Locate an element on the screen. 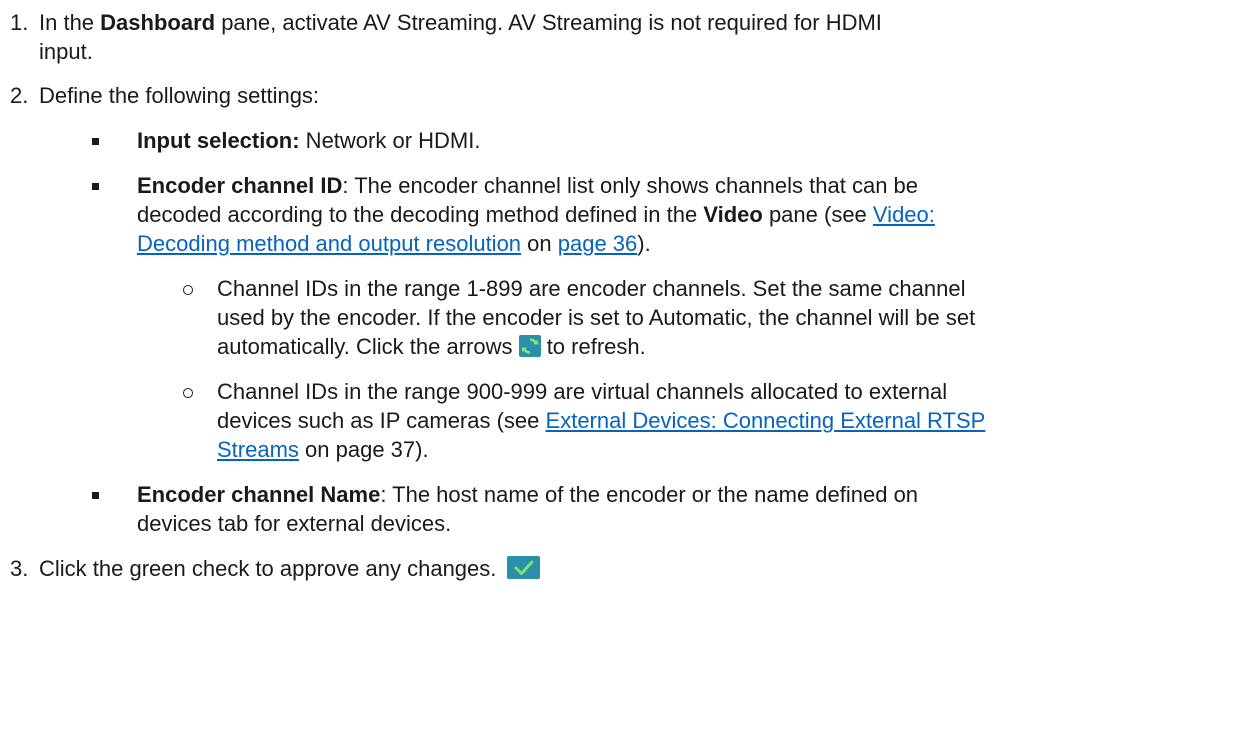 The image size is (1245, 753). video-term: Video is located at coordinates (733, 214).